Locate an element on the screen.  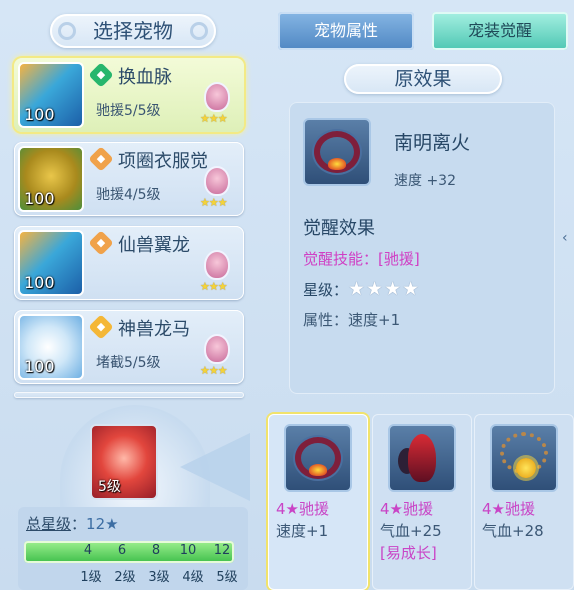
pet-name: 项圈衣服觉 is located at coordinates (163, 161).